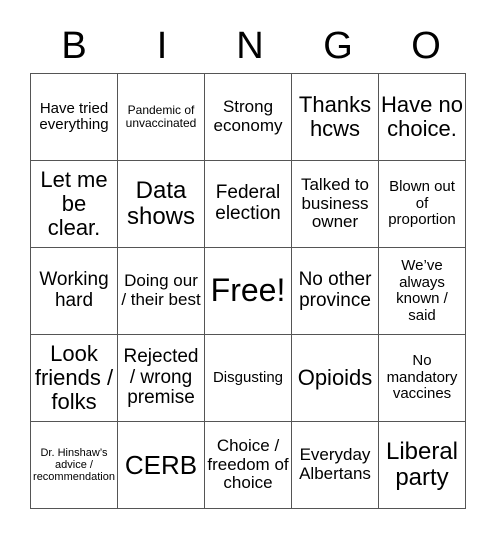 This screenshot has width=500, height=544. What do you see at coordinates (426, 46) in the screenshot?
I see `header-letter-o: O` at bounding box center [426, 46].